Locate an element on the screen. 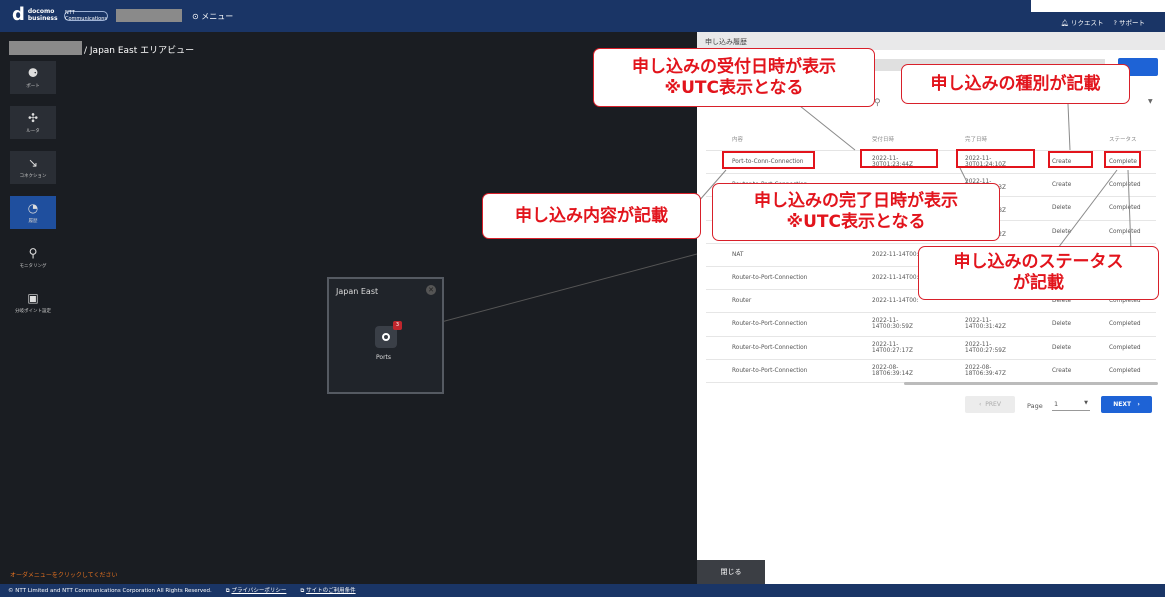 Image resolution: width=1165 pixels, height=597 pixels. col-content: 内容 is located at coordinates (776, 139).